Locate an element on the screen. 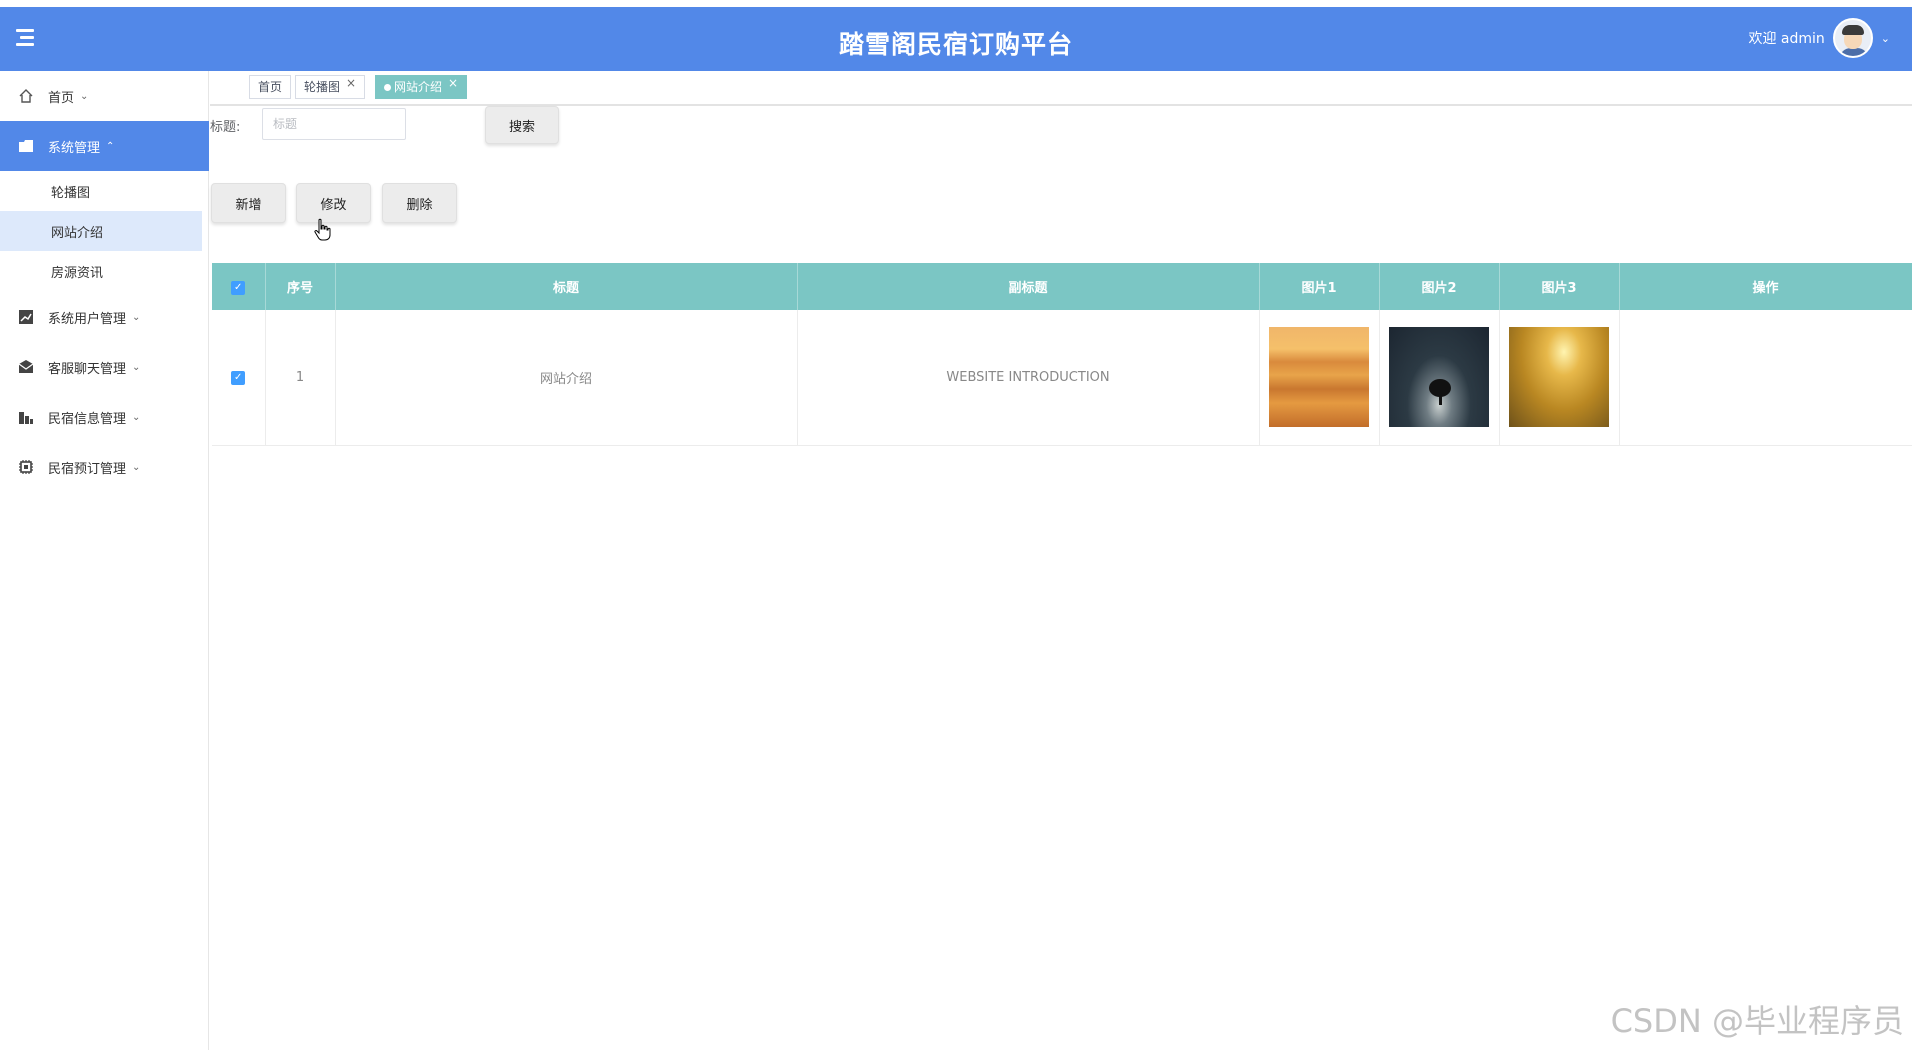 The width and height of the screenshot is (1912, 1050). building-icon is located at coordinates (26, 417).